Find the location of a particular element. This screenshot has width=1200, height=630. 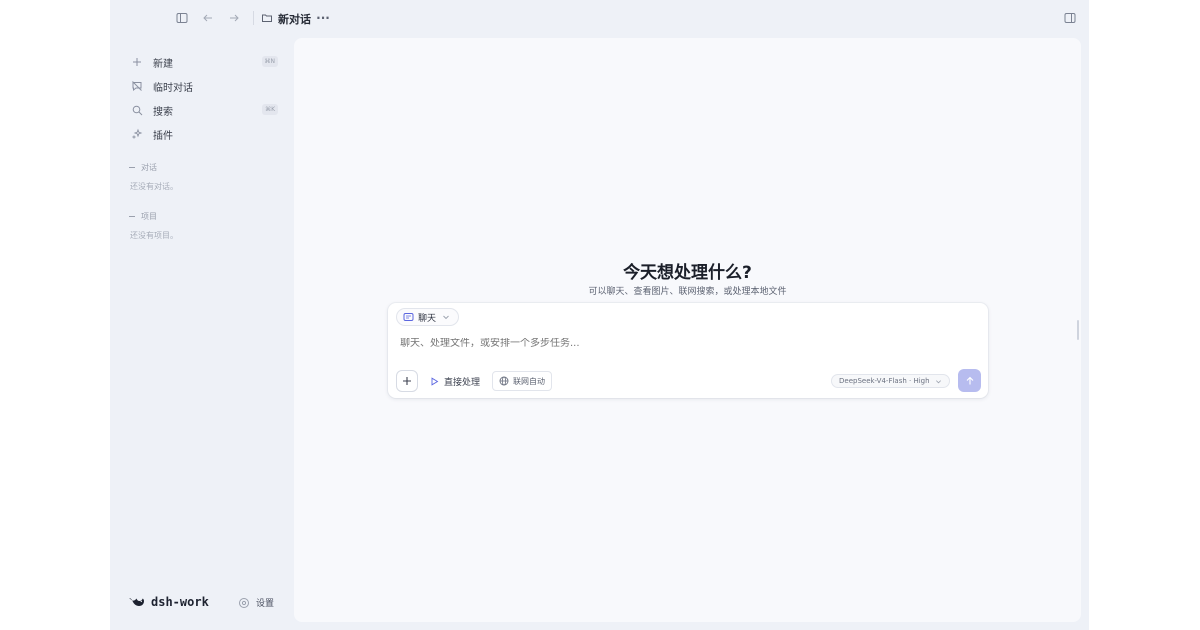

shortcut-hint: ⌘K is located at coordinates (270, 109).